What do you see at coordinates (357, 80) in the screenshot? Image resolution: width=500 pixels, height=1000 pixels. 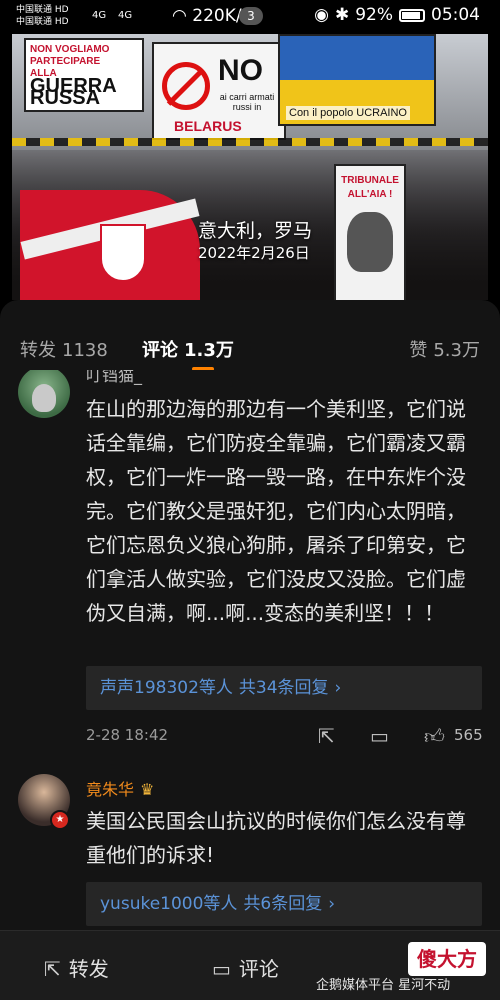 I see `protest-sign-ukraine: Con il popolo UCRAINO` at bounding box center [357, 80].